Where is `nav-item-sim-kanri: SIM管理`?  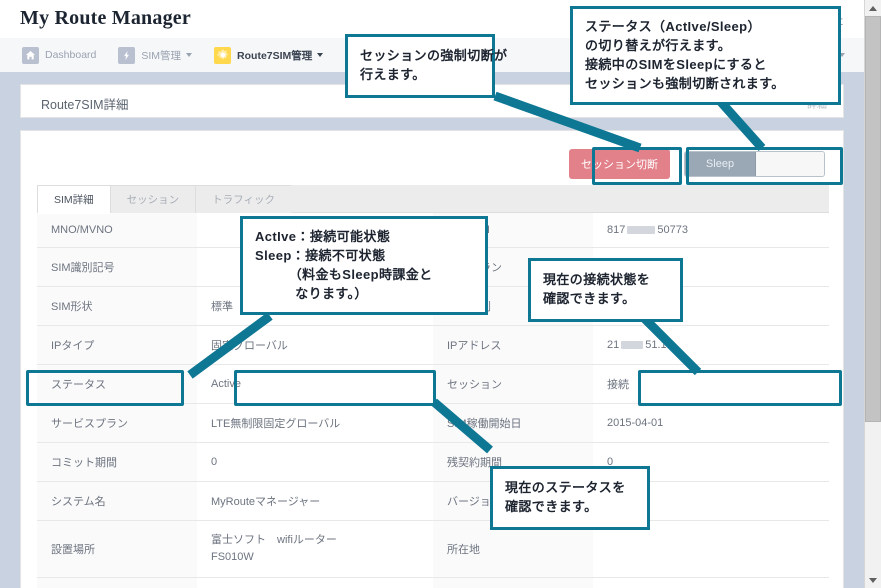 nav-item-sim-kanri: SIM管理 is located at coordinates (161, 55).